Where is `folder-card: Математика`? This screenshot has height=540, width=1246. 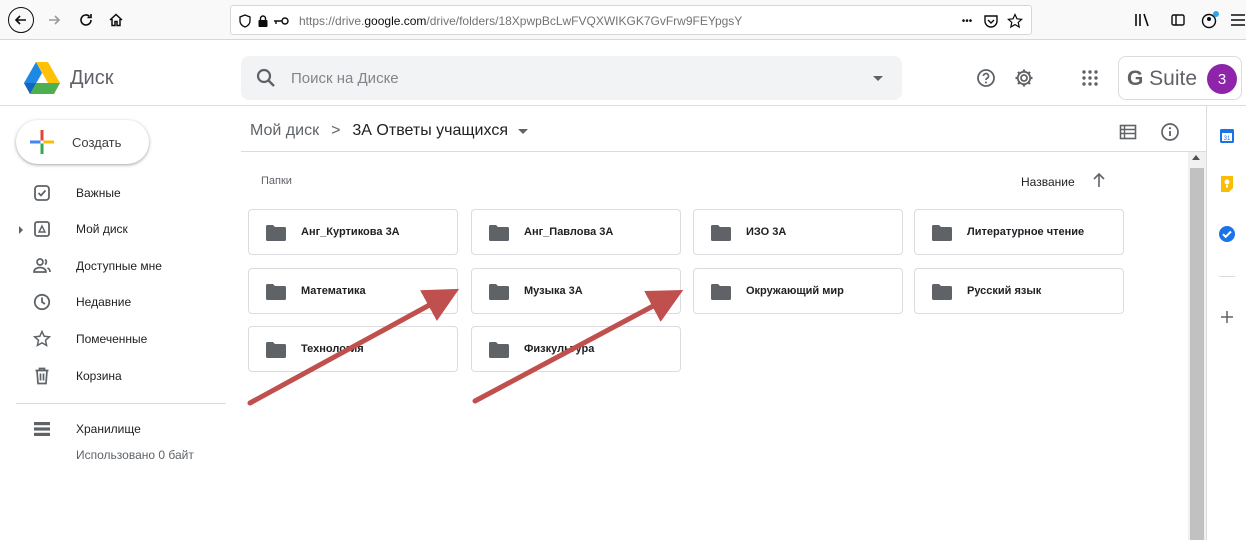 folder-card: Математика is located at coordinates (353, 291).